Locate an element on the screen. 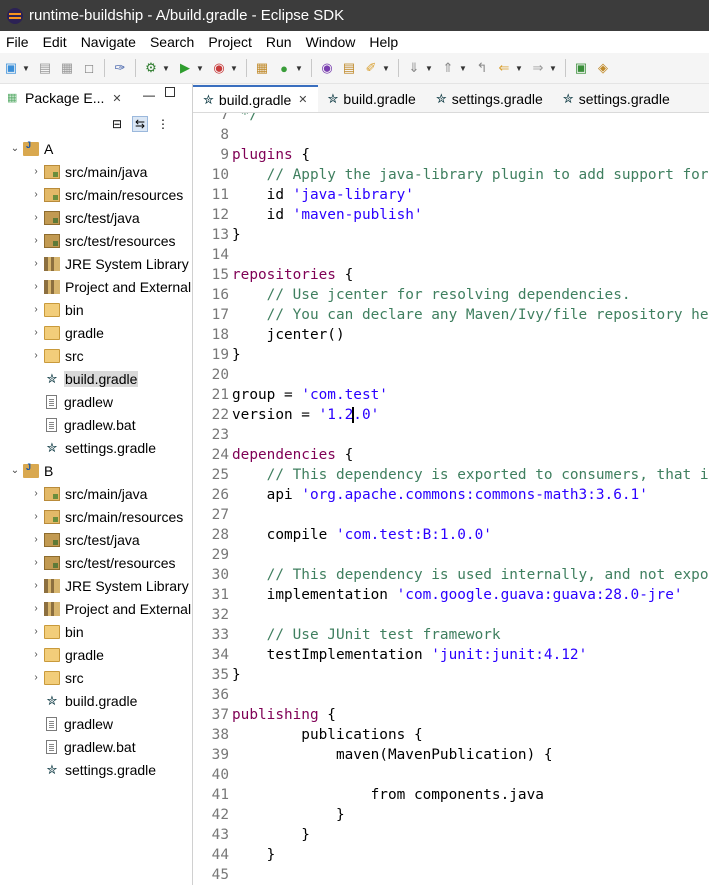  maximize-icon is located at coordinates (170, 92).